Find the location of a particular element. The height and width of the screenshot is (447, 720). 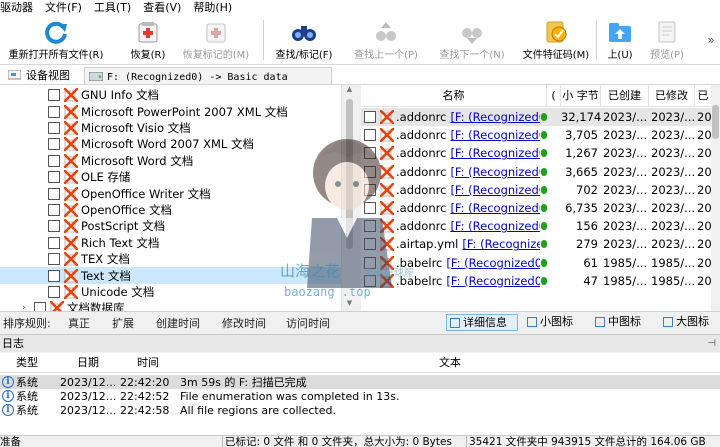

log-row: i 系统 2023/12... 22:42:20 3m 59s 的 F: 扫描已完成 is located at coordinates (360, 382).